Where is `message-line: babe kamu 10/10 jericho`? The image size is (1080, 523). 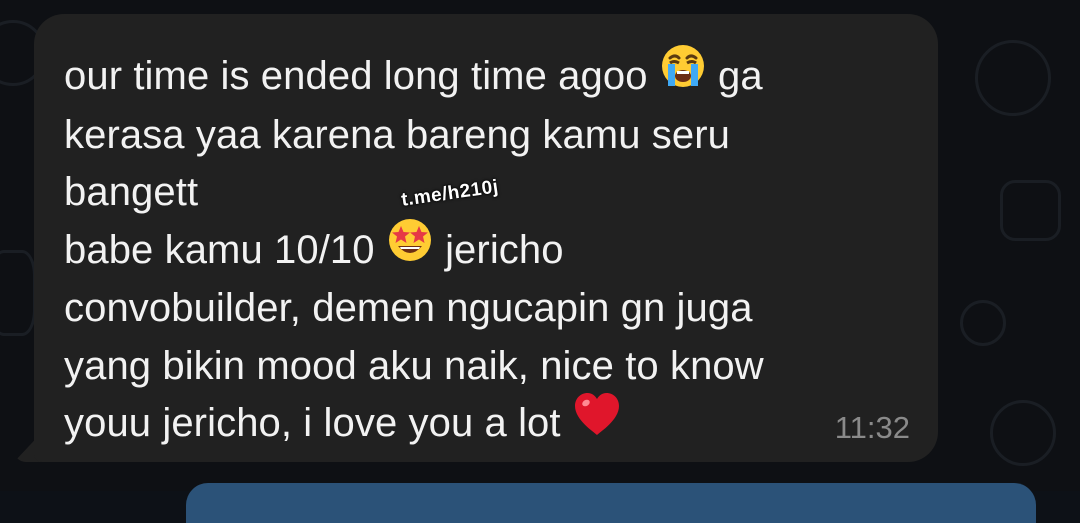 message-line: babe kamu 10/10 jericho is located at coordinates (489, 249).